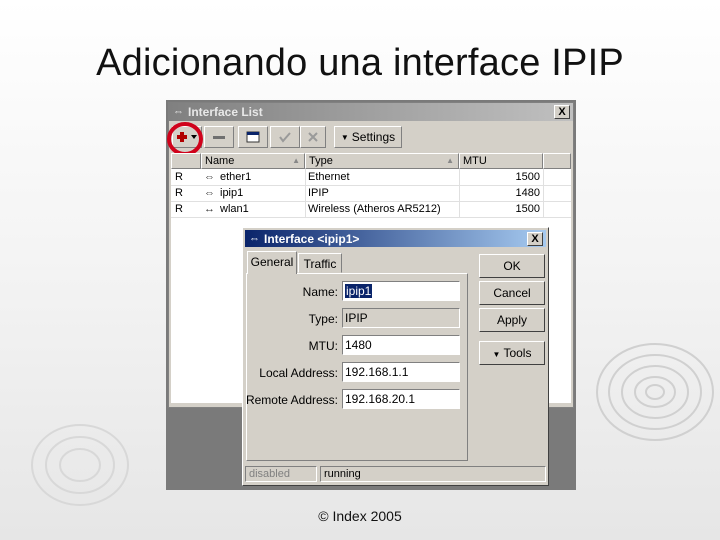 The width and height of the screenshot is (720, 540). Describe the element at coordinates (562, 112) in the screenshot. I see `interface-list-close-button: X` at that location.